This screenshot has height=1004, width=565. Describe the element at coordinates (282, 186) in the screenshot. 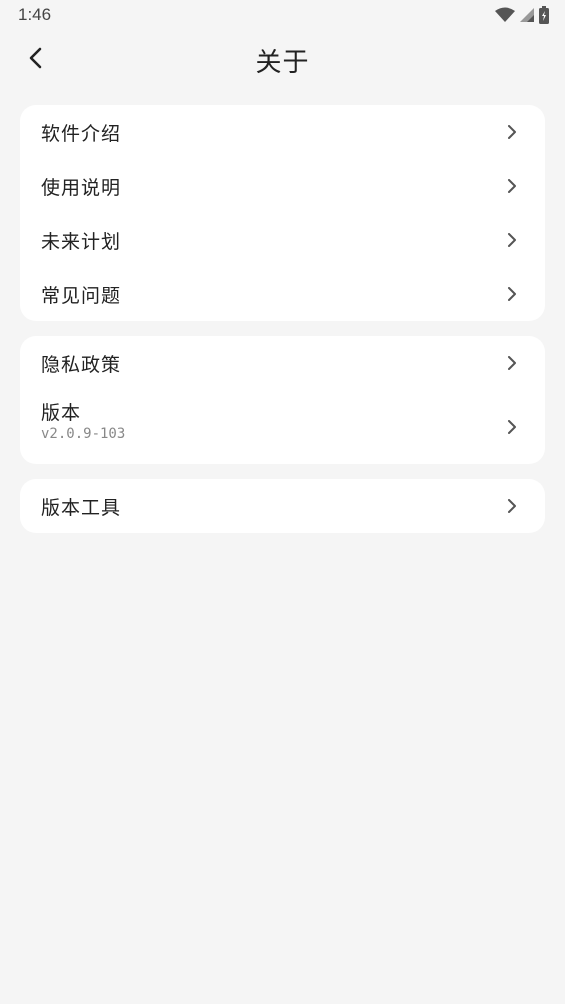

I see `menu-item-usage-guide: 使用说明` at that location.